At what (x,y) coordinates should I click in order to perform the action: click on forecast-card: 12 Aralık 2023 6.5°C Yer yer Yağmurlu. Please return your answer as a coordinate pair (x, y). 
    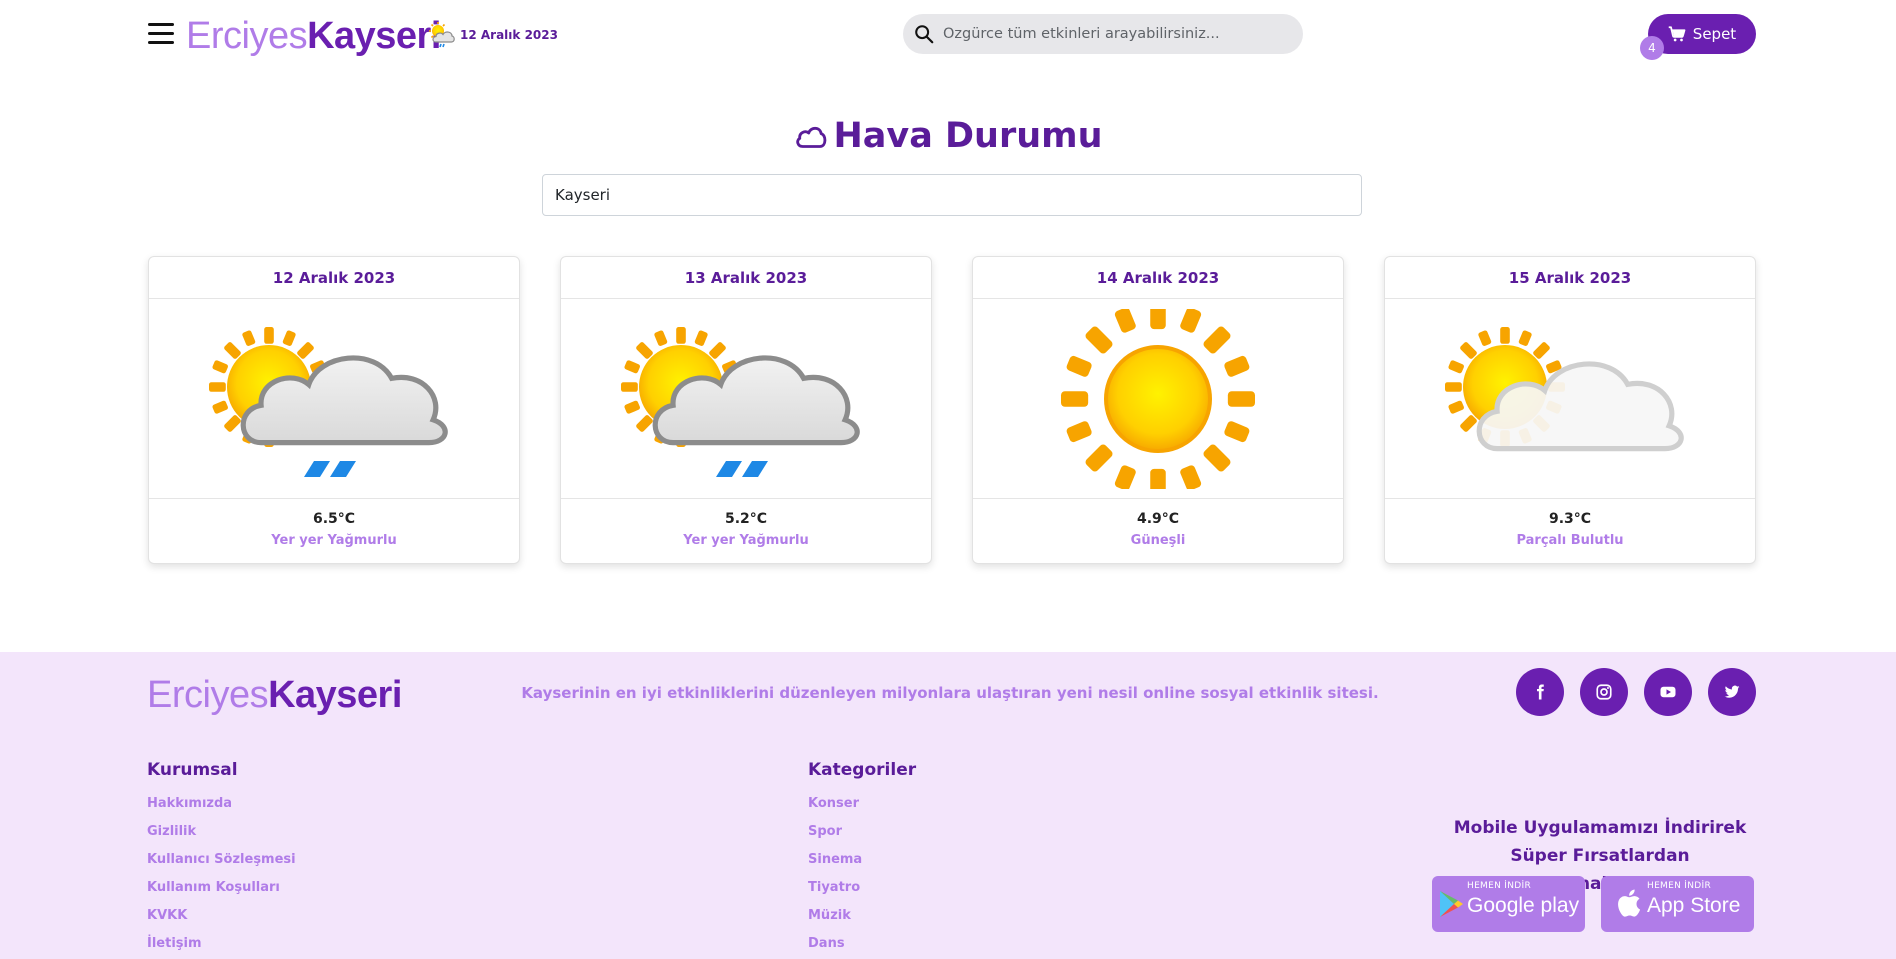
    Looking at the image, I should click on (334, 410).